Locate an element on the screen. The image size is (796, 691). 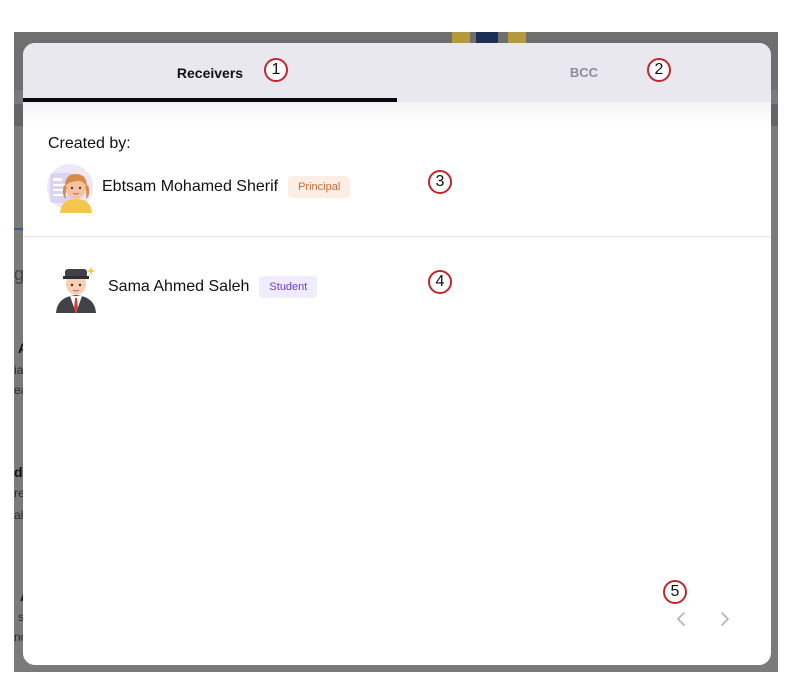
annotation-marker: 2 is located at coordinates (659, 70).